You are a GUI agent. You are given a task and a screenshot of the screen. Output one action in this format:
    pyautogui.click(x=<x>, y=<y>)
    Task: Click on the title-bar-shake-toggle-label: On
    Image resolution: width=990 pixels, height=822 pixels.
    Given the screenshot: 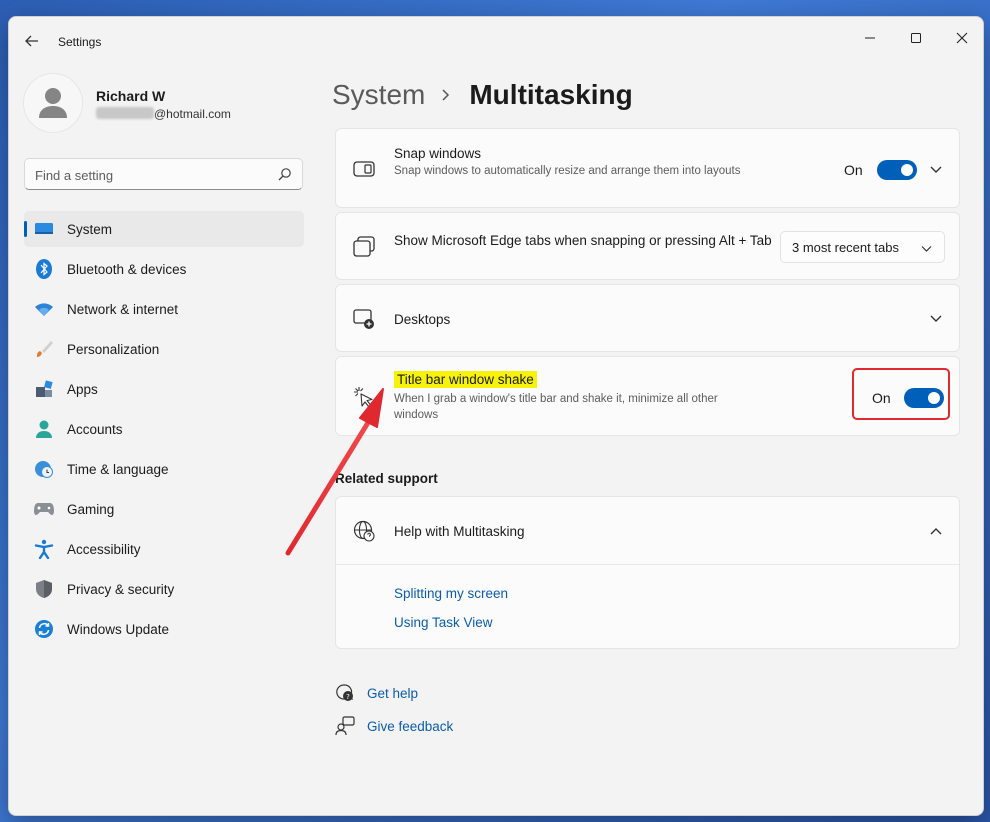 What is the action you would take?
    pyautogui.click(x=881, y=398)
    